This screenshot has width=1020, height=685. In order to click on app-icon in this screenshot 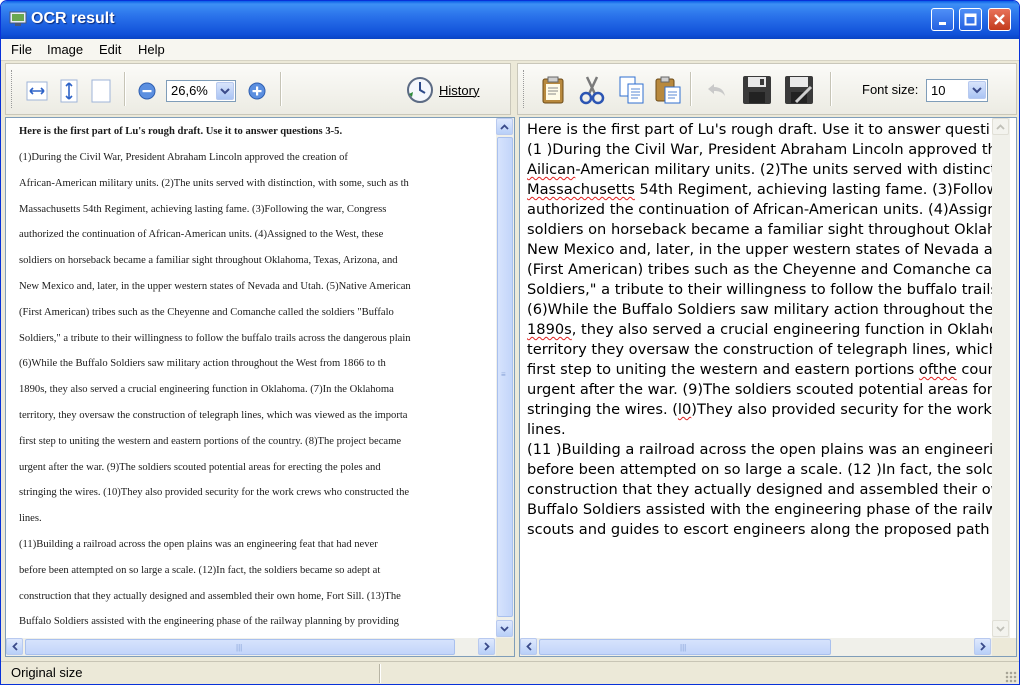, I will do `click(18, 18)`.